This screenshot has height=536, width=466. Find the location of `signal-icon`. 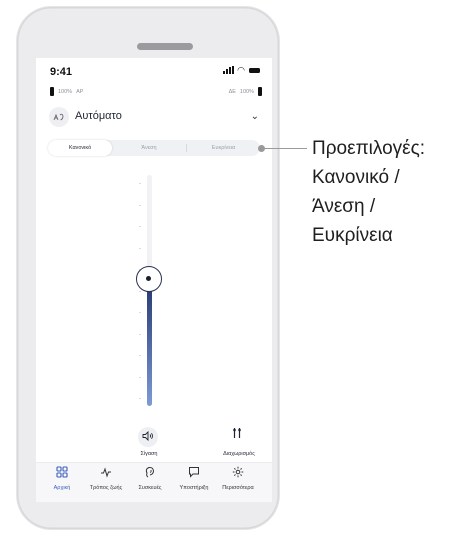

signal-icon is located at coordinates (229, 70).